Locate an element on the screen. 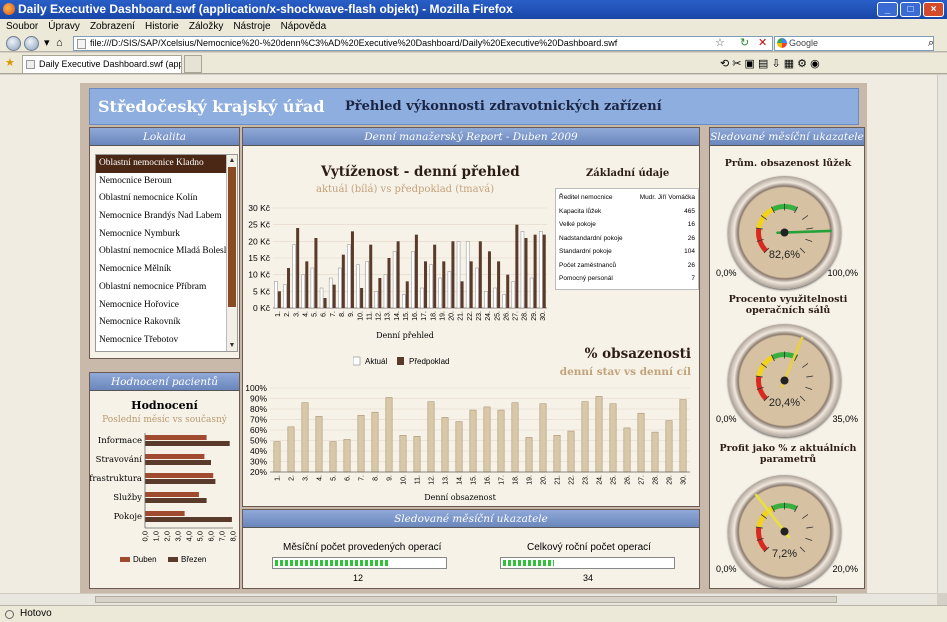 The height and width of the screenshot is (622, 947). y-tick-label: 30 Kč is located at coordinates (259, 208).